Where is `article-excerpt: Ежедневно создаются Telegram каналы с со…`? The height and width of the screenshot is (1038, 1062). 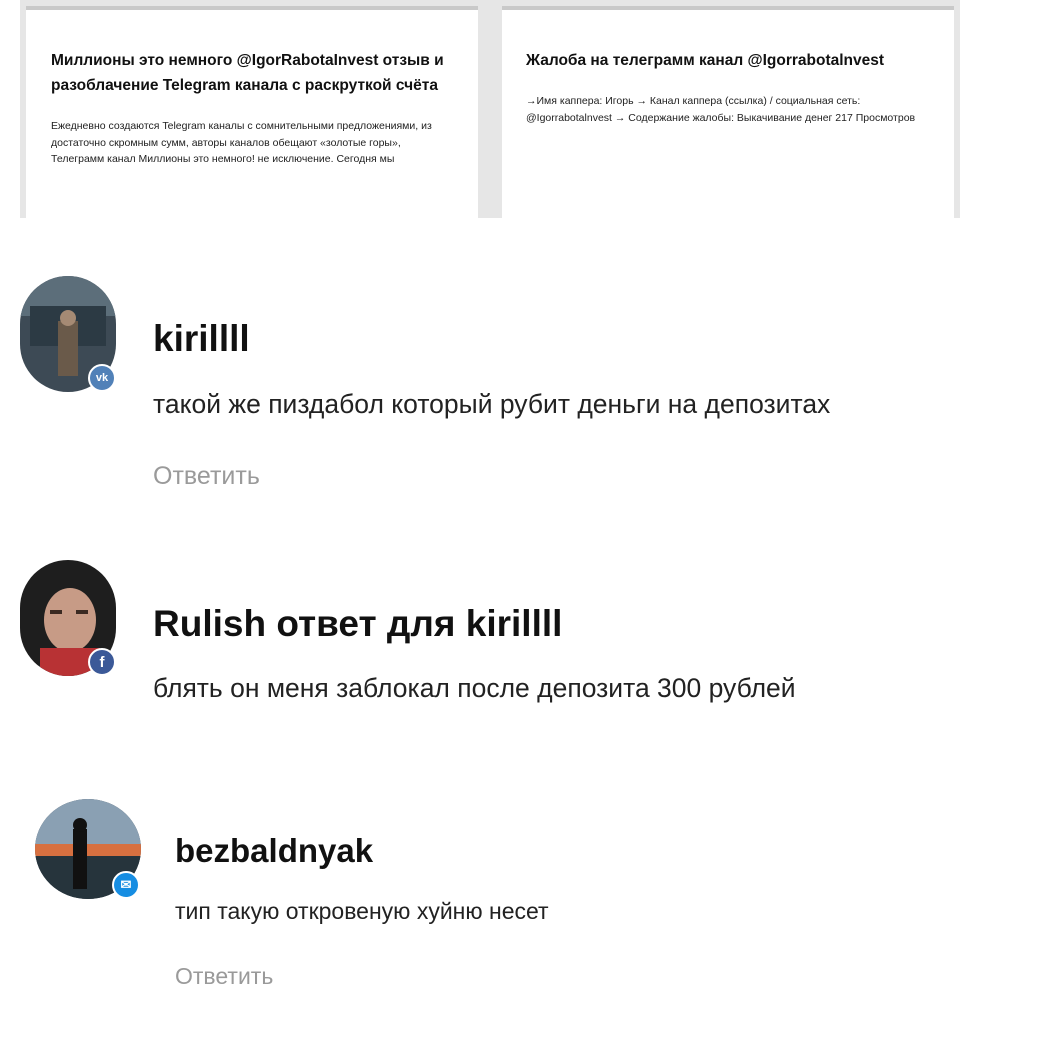 article-excerpt: Ежедневно создаются Telegram каналы с со… is located at coordinates (241, 142).